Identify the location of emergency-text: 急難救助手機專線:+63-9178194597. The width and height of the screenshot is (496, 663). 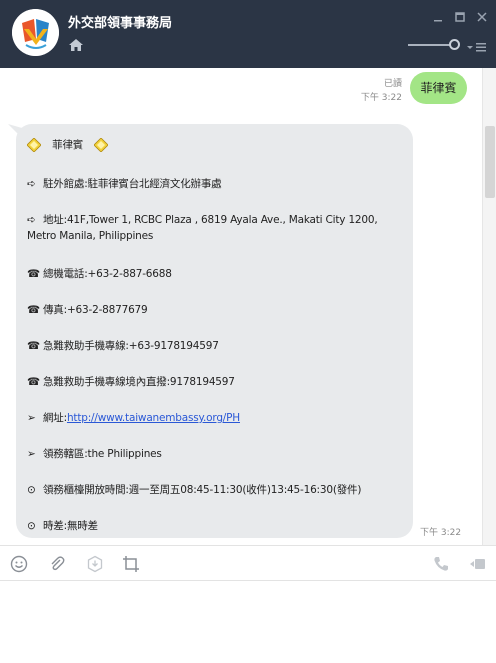
(131, 346).